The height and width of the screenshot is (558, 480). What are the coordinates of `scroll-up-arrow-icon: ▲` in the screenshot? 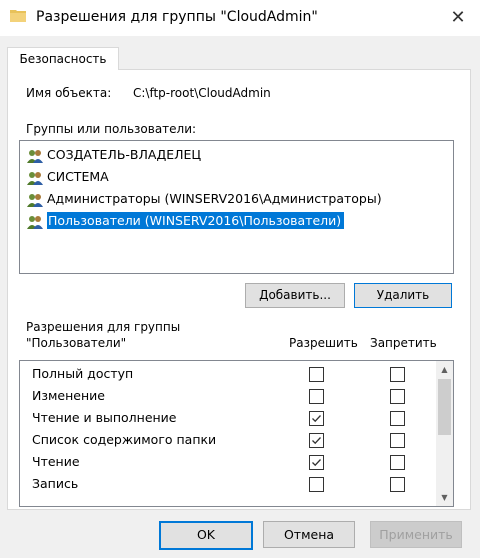 It's located at (444, 369).